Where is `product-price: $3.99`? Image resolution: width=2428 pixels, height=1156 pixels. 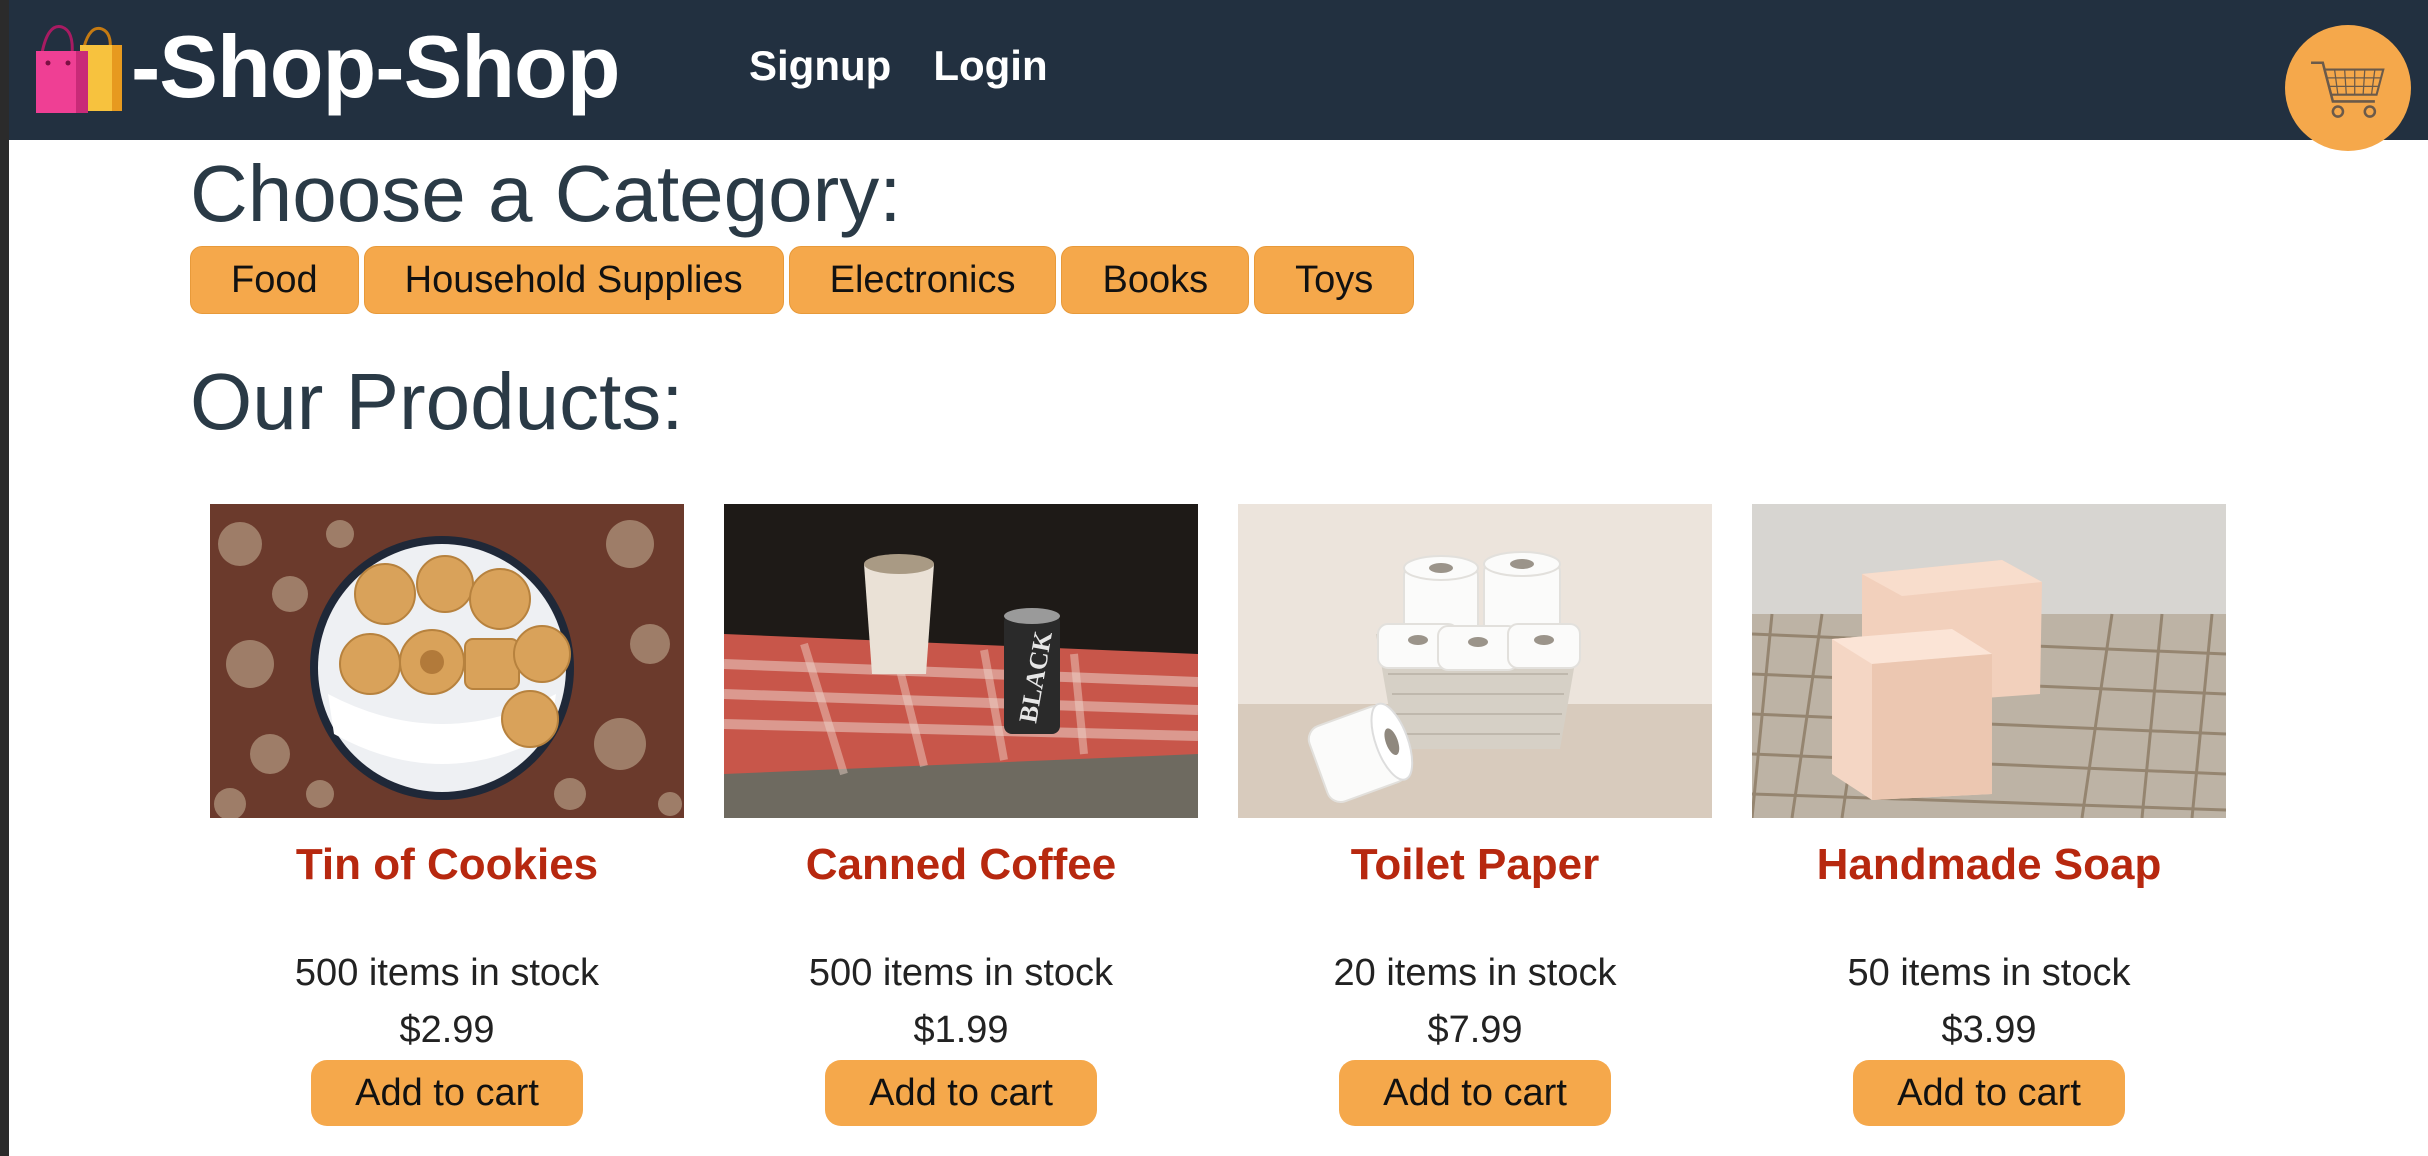
product-price: $3.99 is located at coordinates (1989, 1030).